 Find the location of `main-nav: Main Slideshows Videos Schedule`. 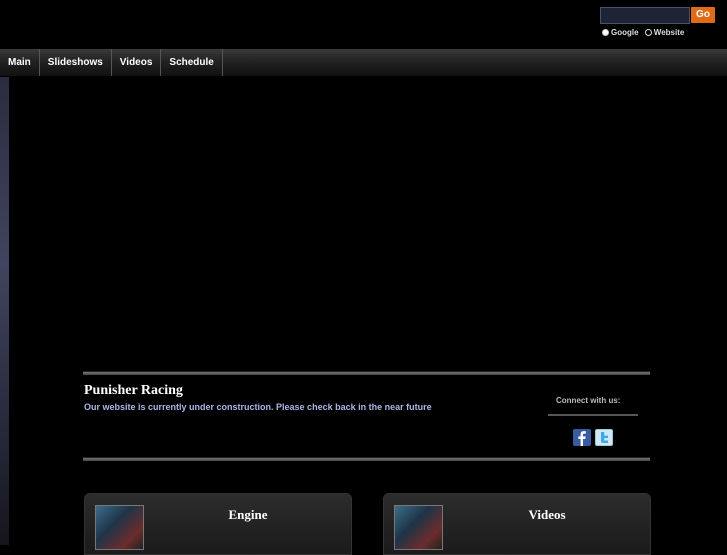

main-nav: Main Slideshows Videos Schedule is located at coordinates (363, 63).